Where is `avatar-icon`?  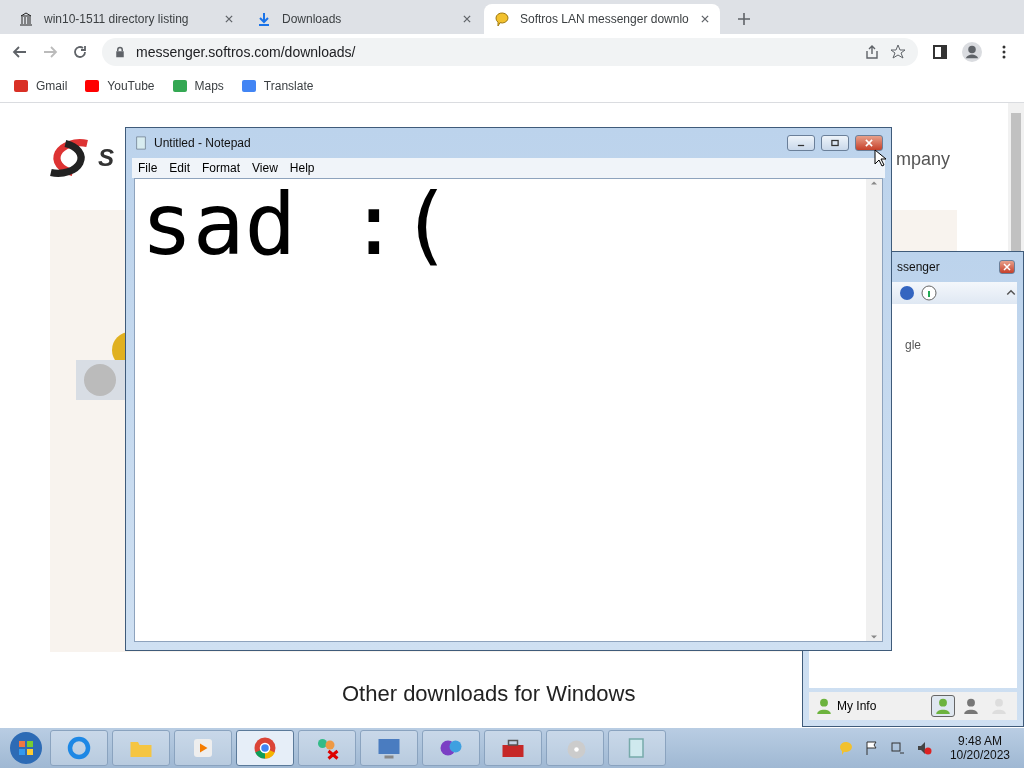 avatar-icon is located at coordinates (972, 52).